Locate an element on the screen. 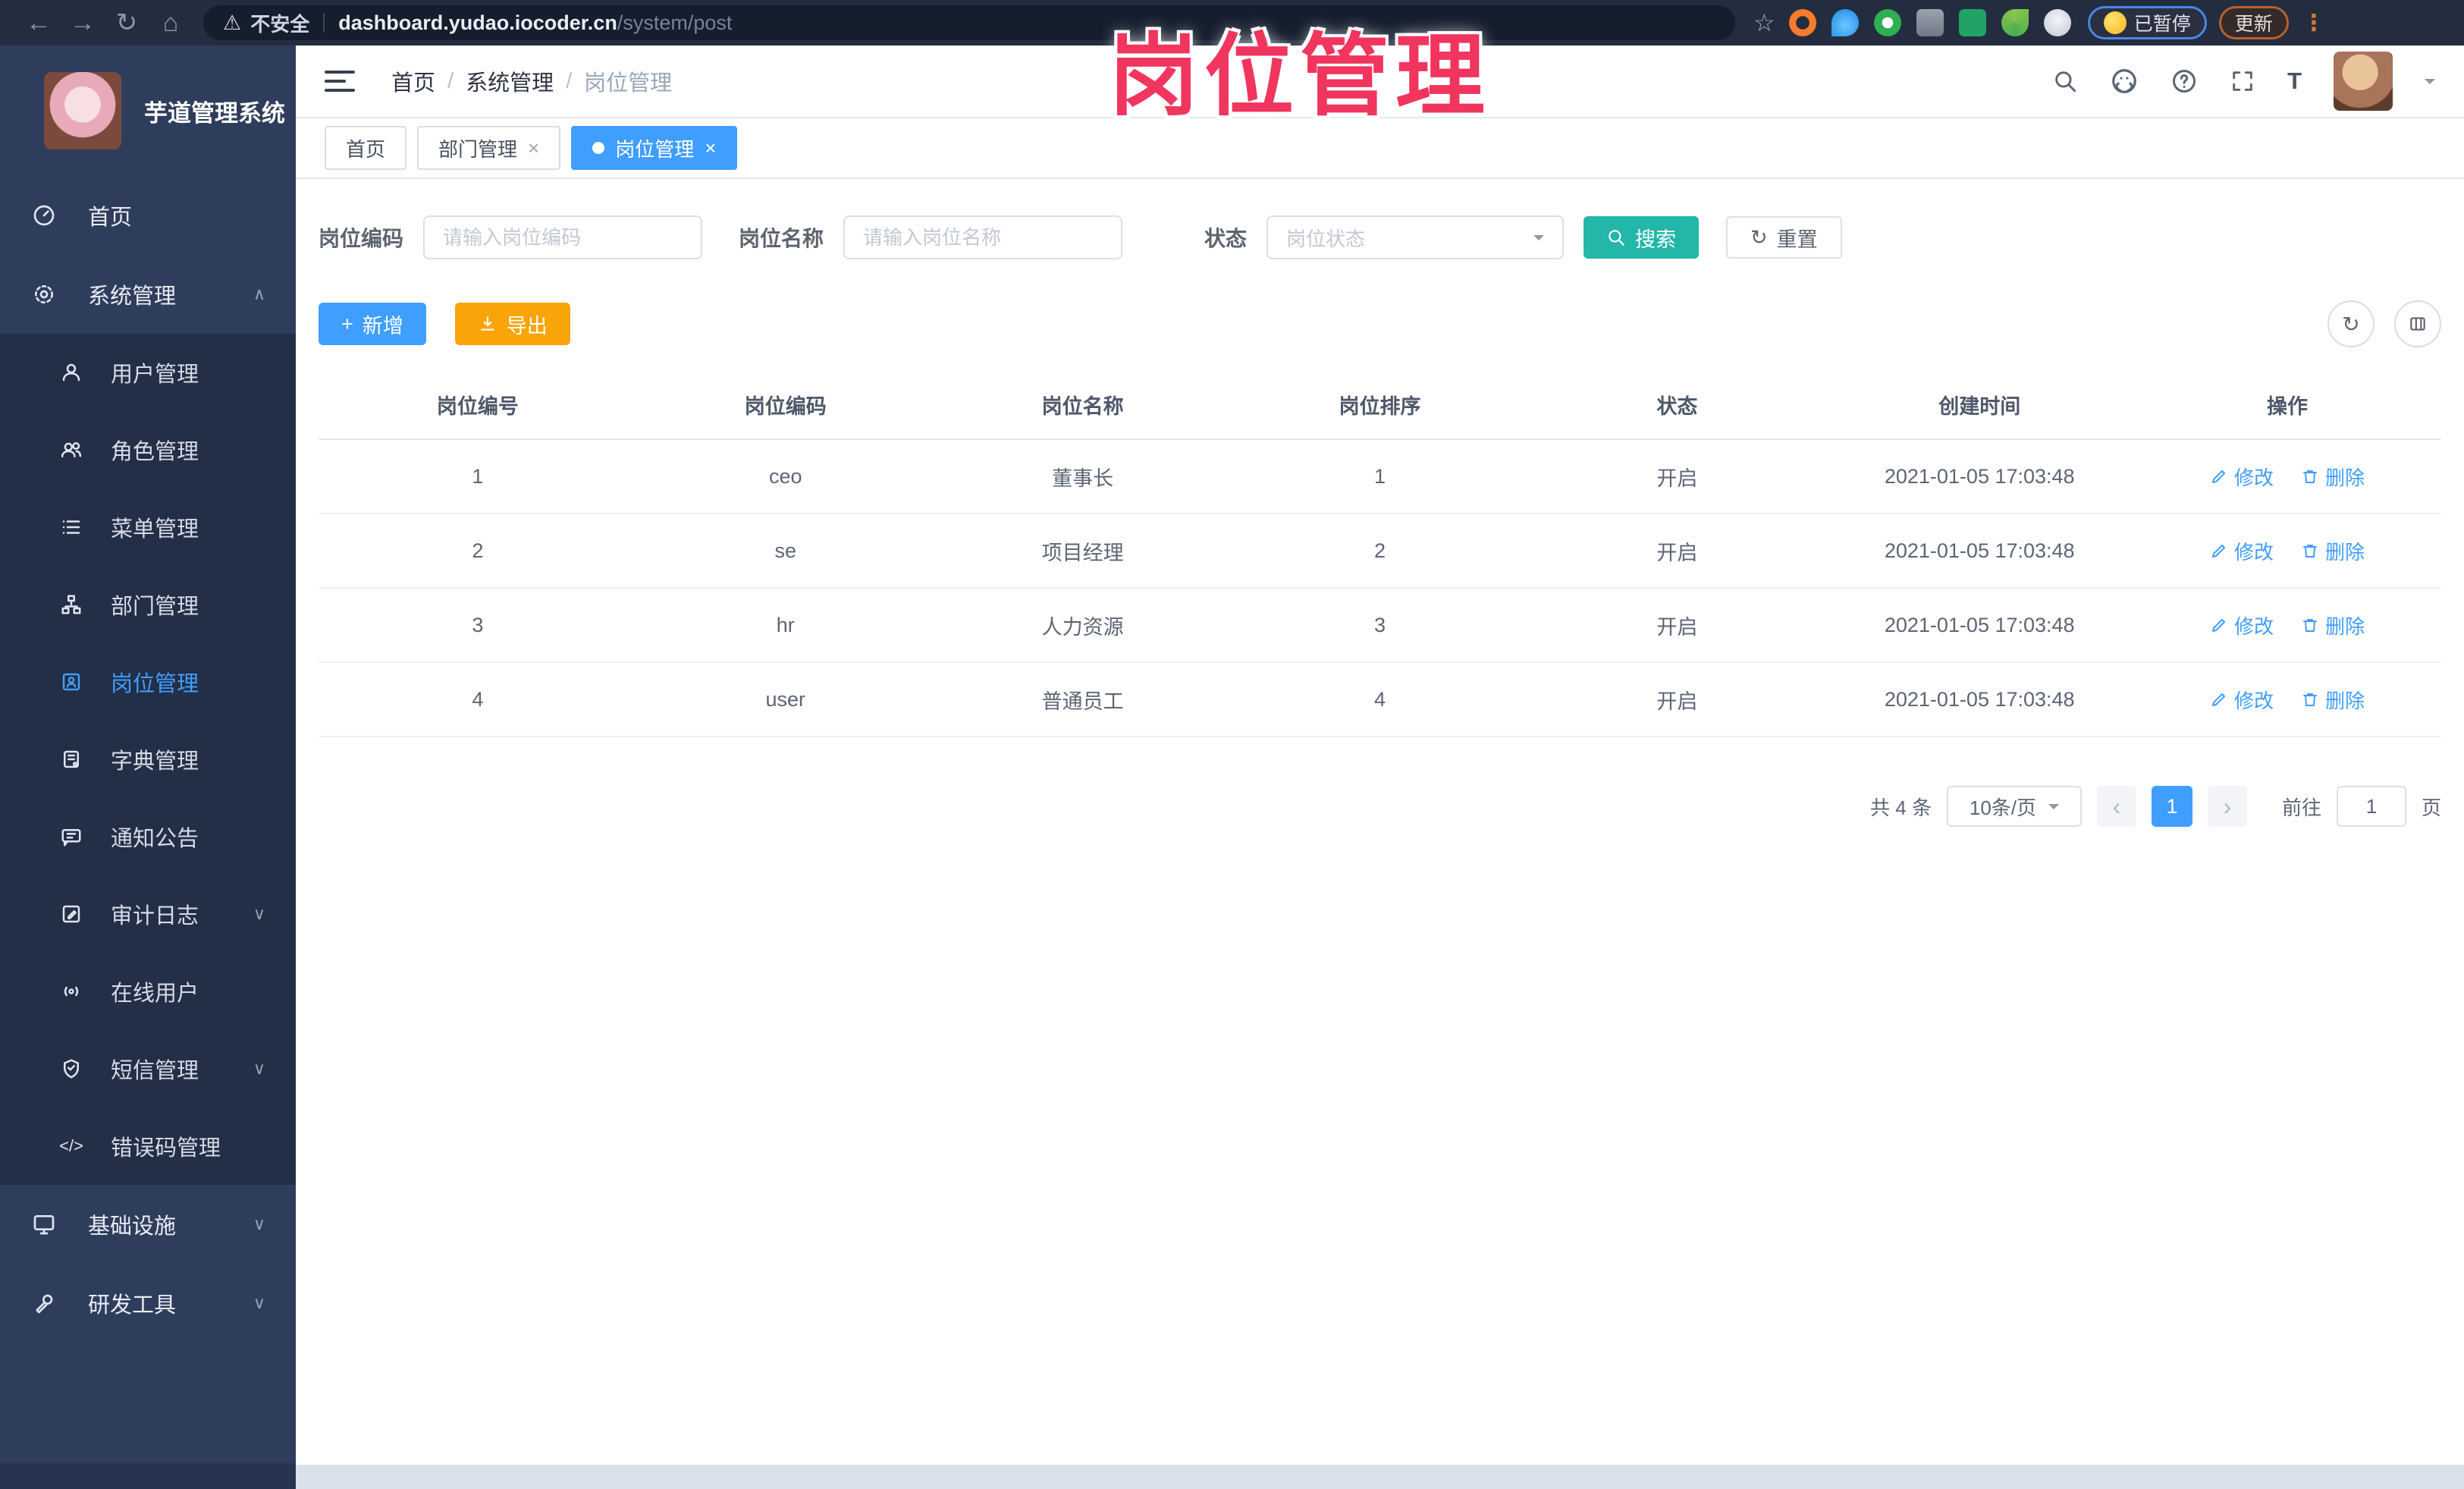 Image resolution: width=2464 pixels, height=1489 pixels. sidebar-item-menus: 菜单管理 is located at coordinates (148, 527).